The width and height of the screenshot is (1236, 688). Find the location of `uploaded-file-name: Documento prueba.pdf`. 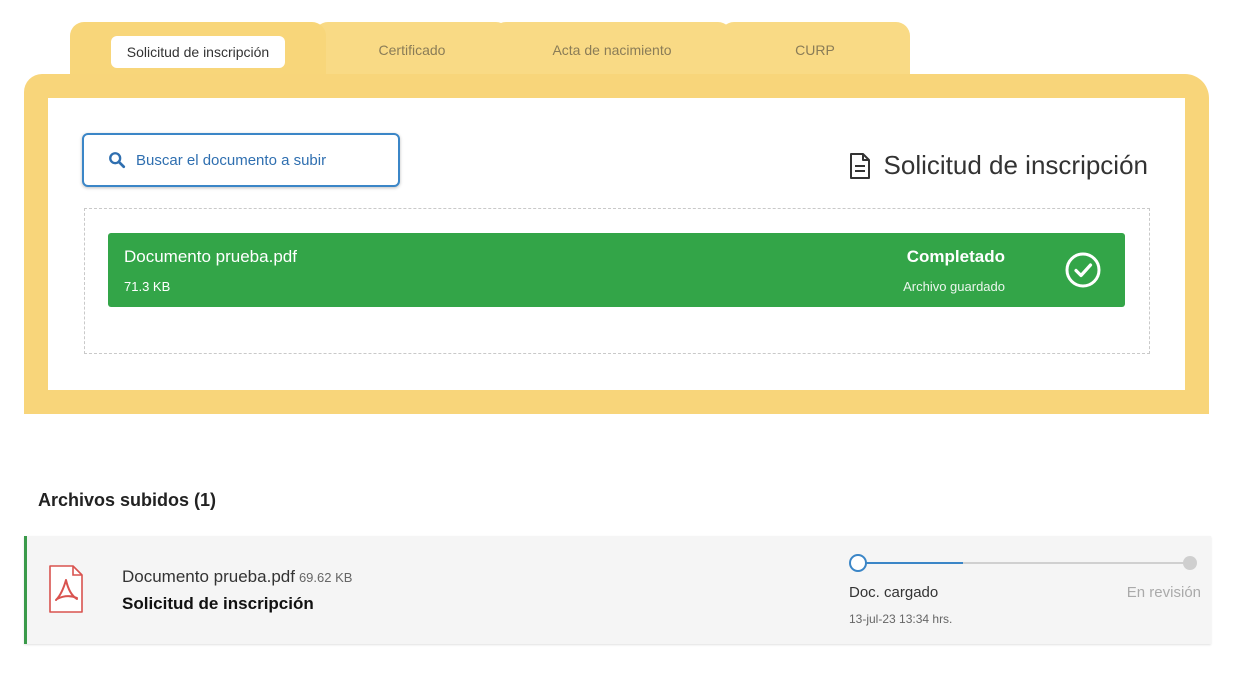

uploaded-file-name: Documento prueba.pdf is located at coordinates (208, 576).